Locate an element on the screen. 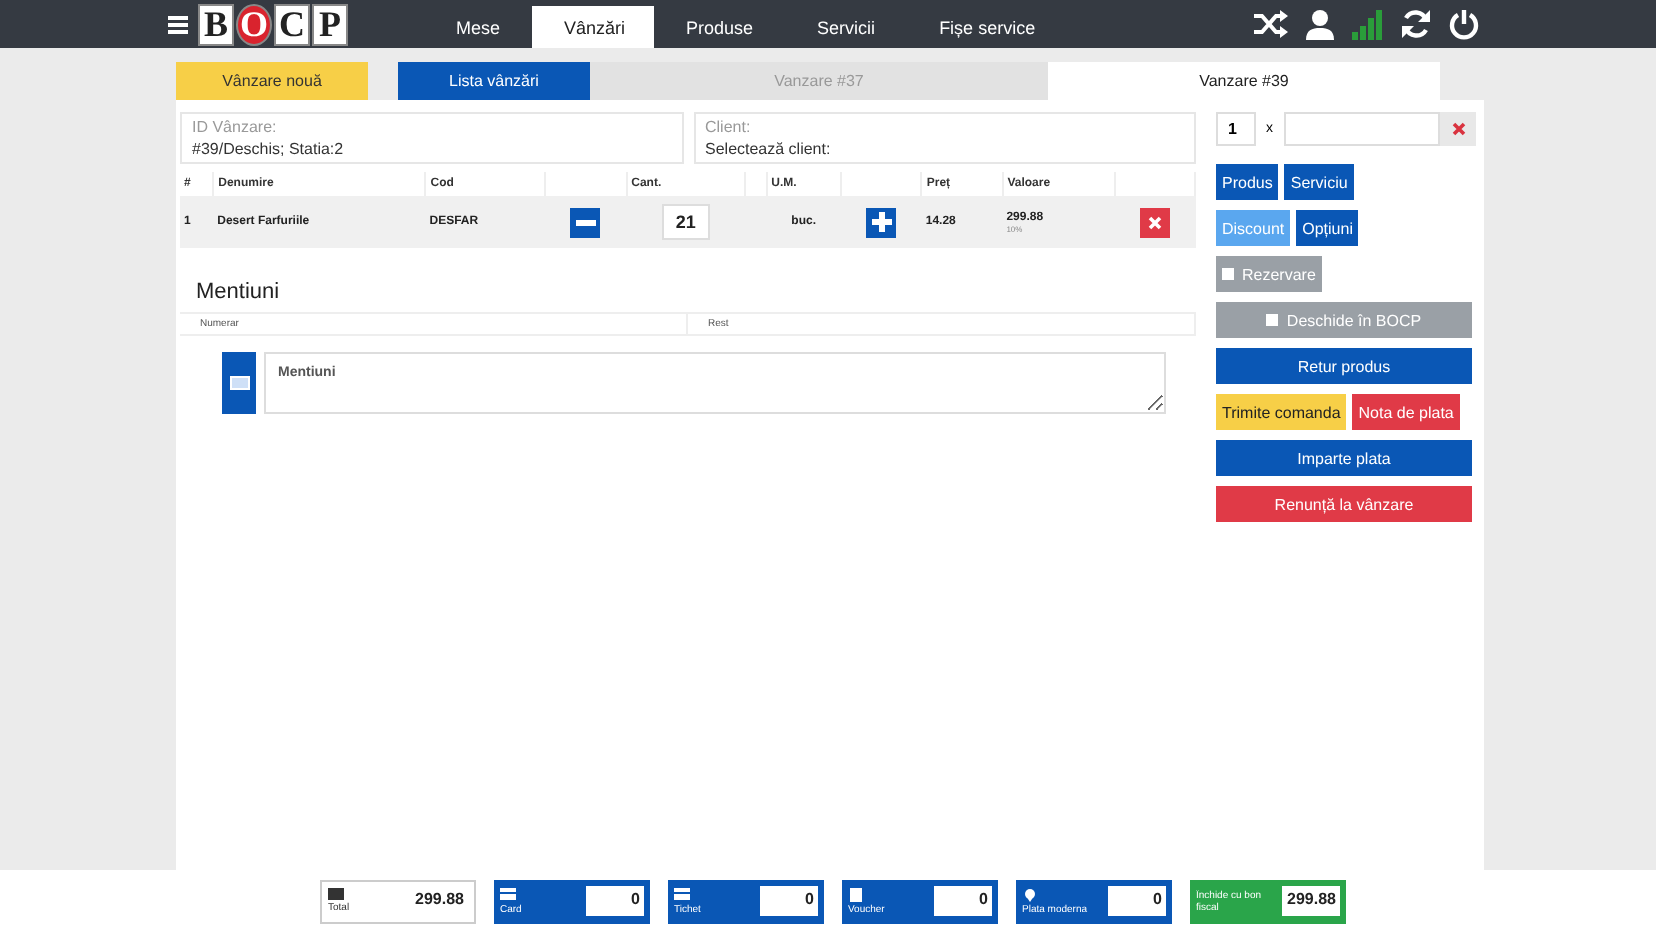 The width and height of the screenshot is (1656, 932). action-button: Imparte plata is located at coordinates (1344, 458).